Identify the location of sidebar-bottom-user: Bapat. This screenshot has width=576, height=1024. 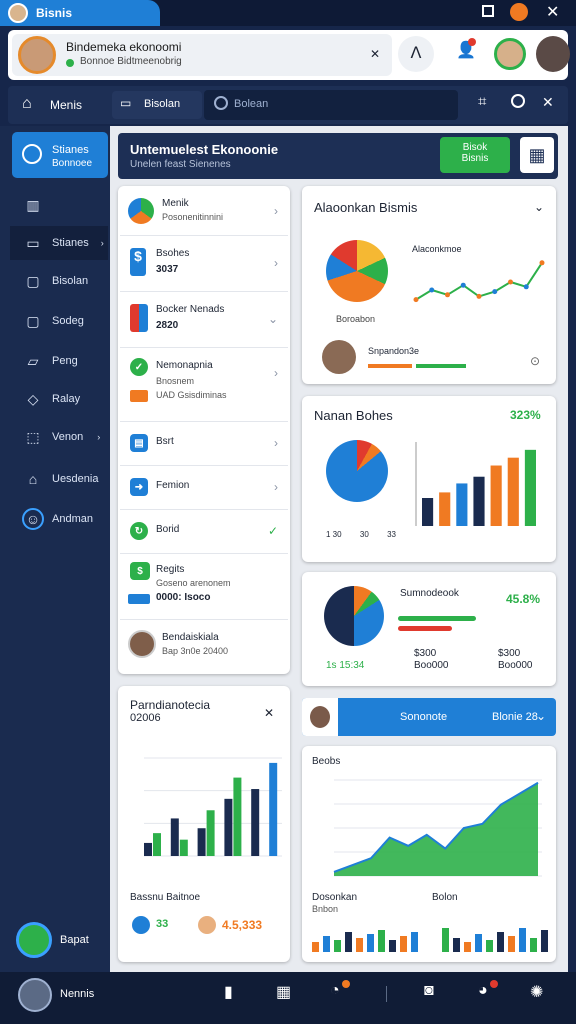
(60, 941).